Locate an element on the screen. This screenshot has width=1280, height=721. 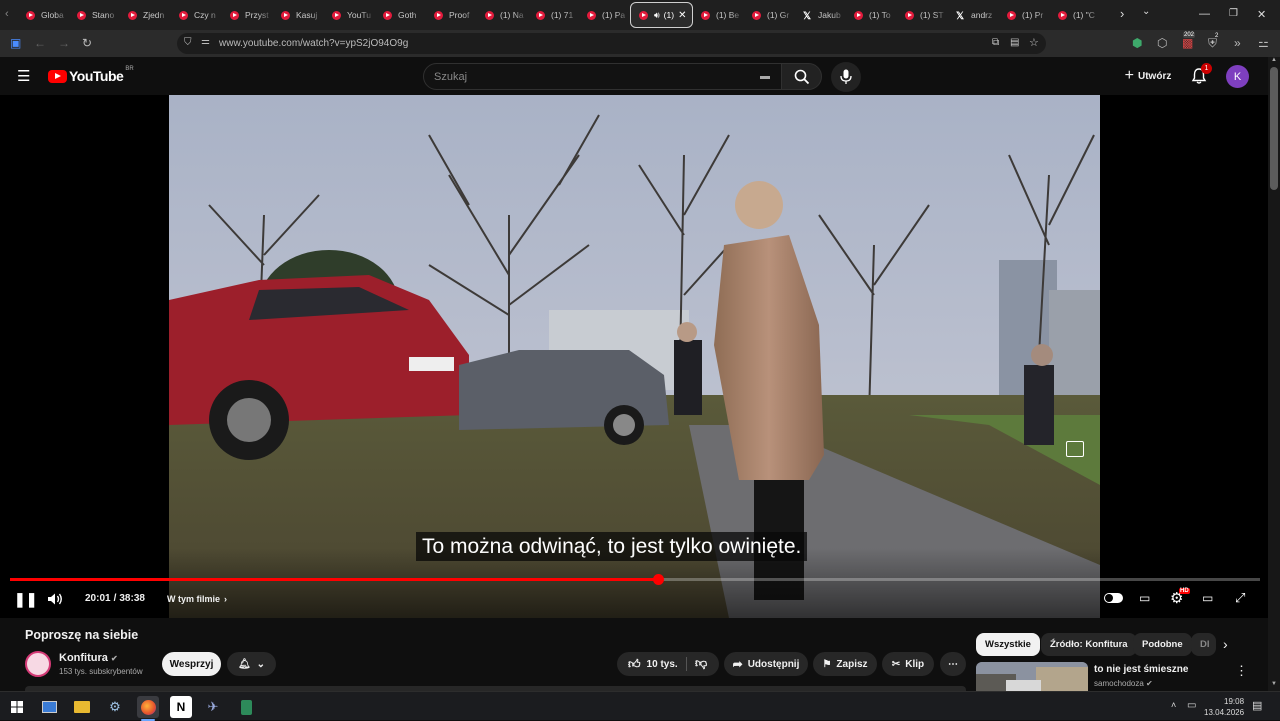
browser-tab: (1) 71 is located at coordinates (553, 15).